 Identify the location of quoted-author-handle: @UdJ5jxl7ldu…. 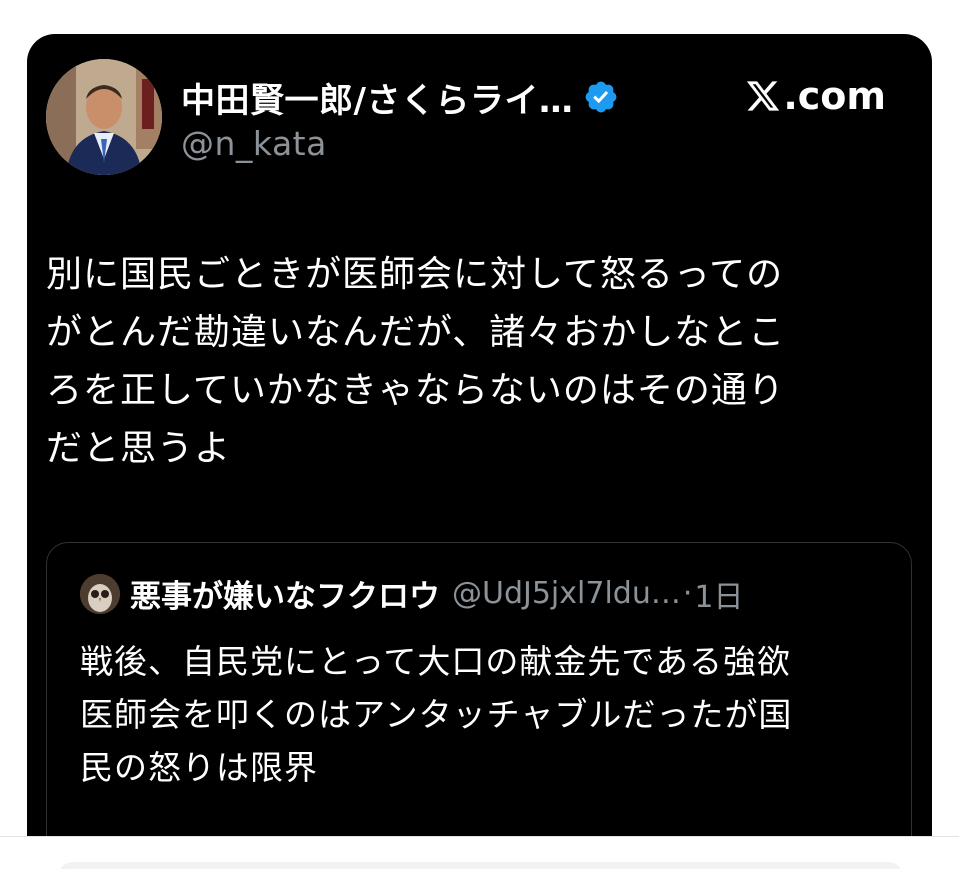
(566, 593).